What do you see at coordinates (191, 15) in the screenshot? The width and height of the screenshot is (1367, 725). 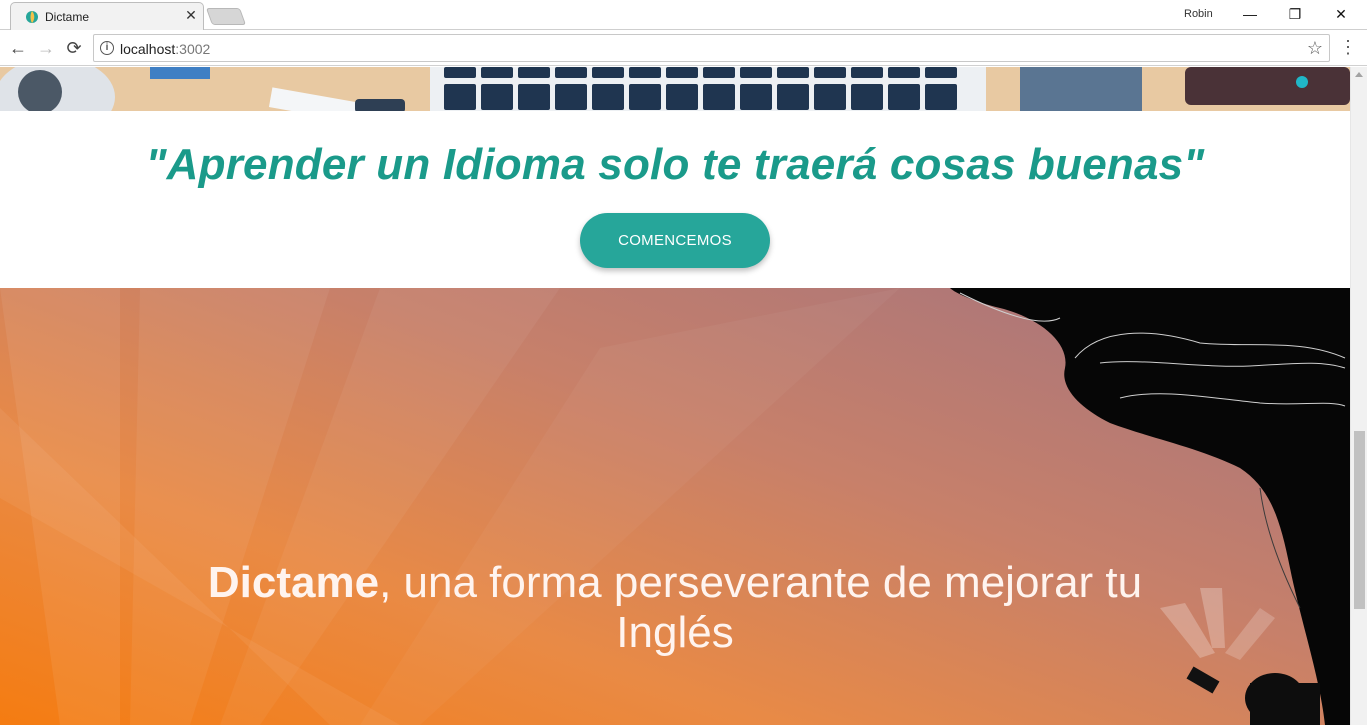 I see `tab-close-icon: ✕` at bounding box center [191, 15].